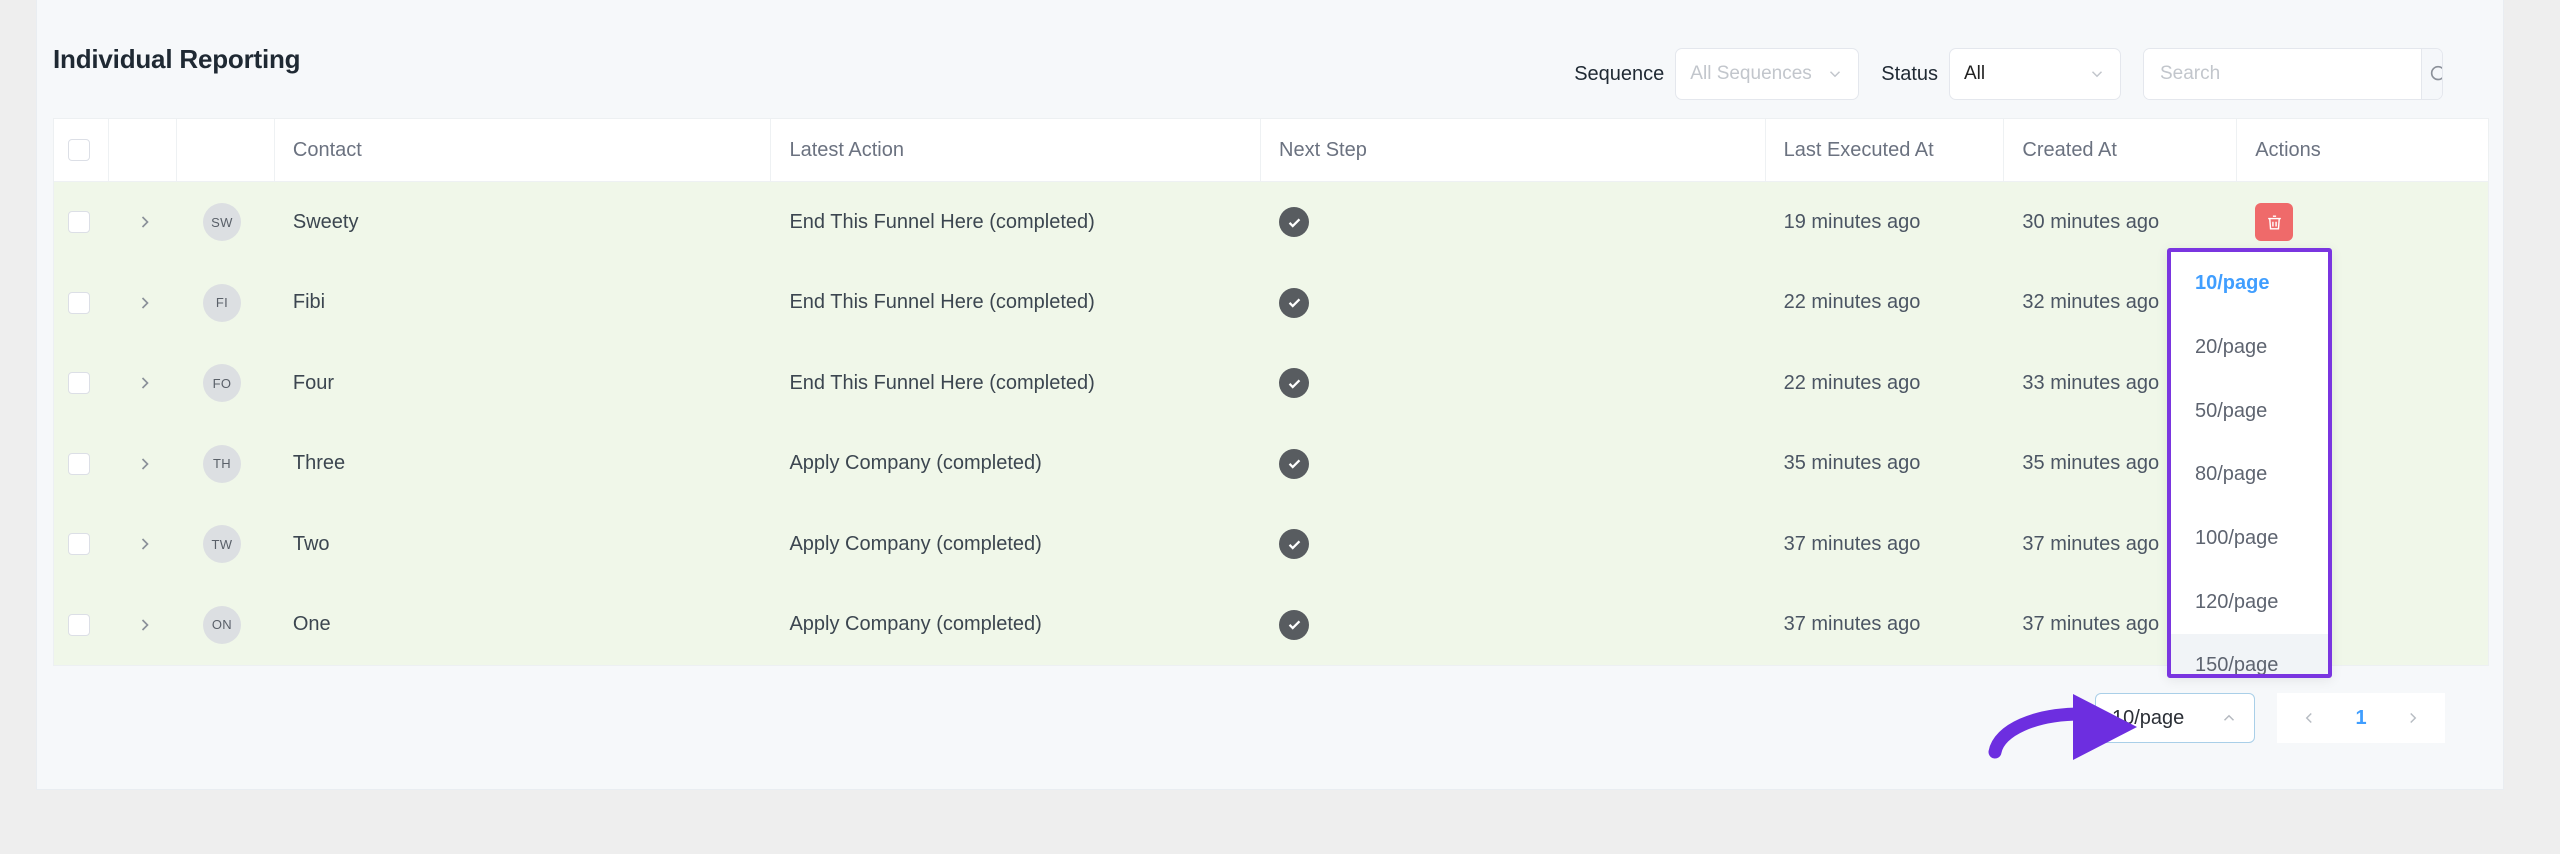 This screenshot has width=2560, height=854. I want to click on search-button, so click(2431, 74).